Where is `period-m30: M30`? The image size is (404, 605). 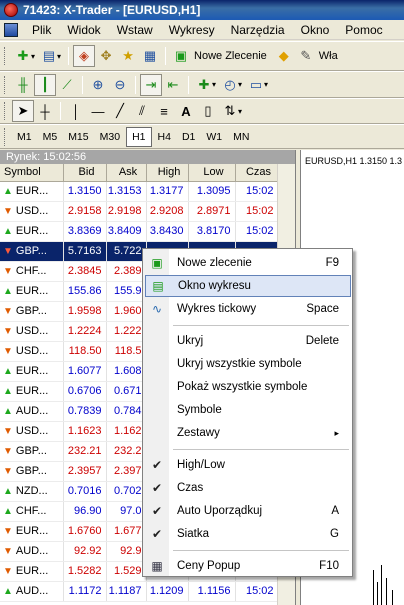 period-m30: M30 is located at coordinates (110, 137).